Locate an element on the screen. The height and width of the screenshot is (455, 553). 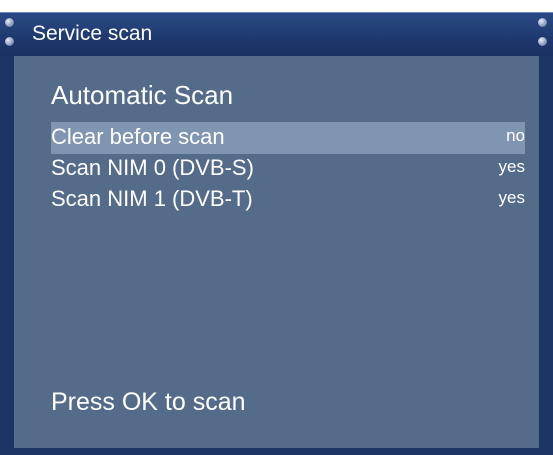
option-row-scan-nim-1: Scan NIM 1 (DVB-T) yes is located at coordinates (288, 200).